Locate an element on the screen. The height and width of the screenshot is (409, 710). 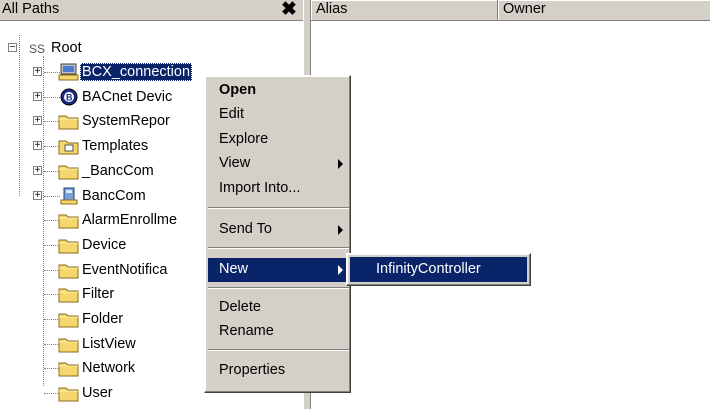
list-column-headers: Alias Owner is located at coordinates (510, 10).